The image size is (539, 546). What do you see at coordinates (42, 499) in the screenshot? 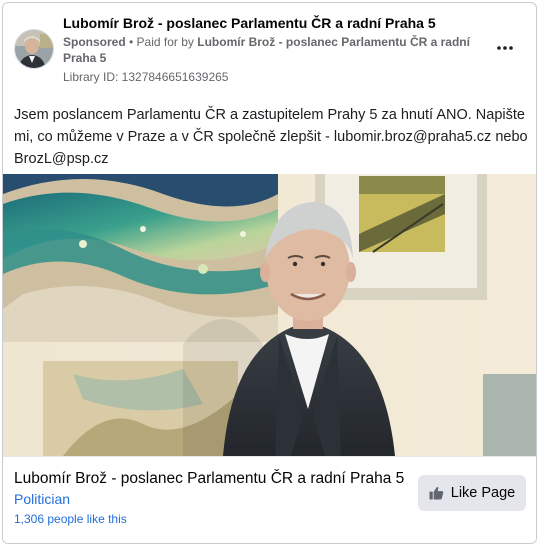
I see `page-category-link: Politician` at bounding box center [42, 499].